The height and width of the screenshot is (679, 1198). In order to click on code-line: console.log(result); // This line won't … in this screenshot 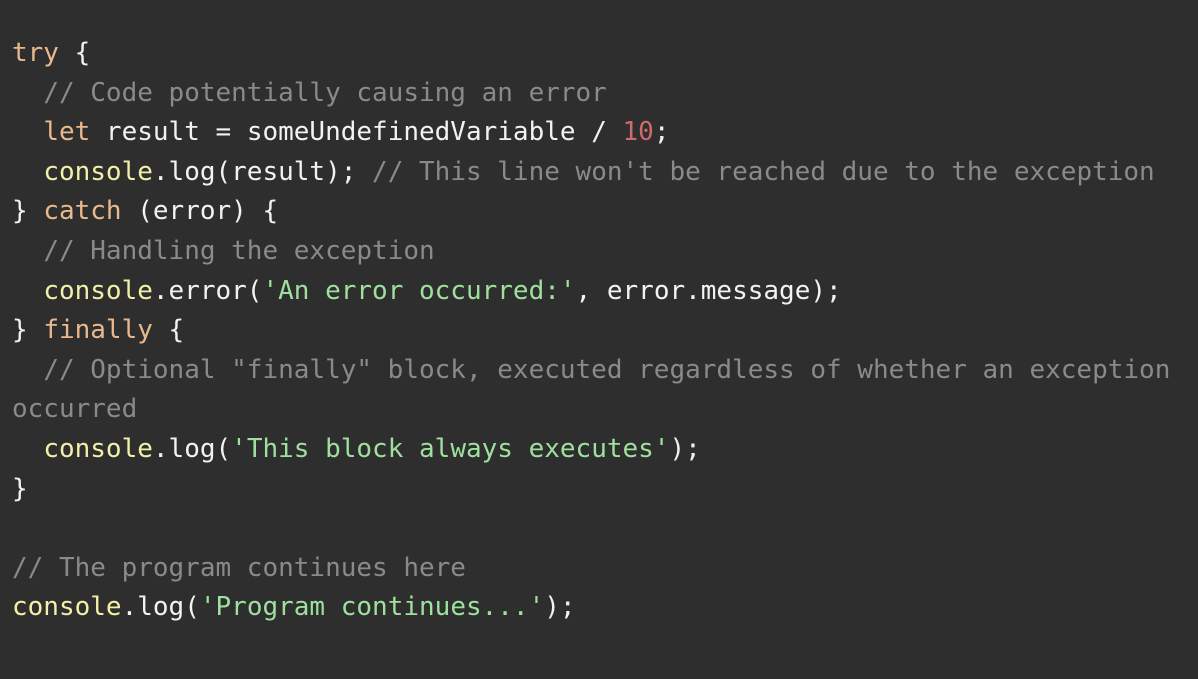, I will do `click(605, 173)`.